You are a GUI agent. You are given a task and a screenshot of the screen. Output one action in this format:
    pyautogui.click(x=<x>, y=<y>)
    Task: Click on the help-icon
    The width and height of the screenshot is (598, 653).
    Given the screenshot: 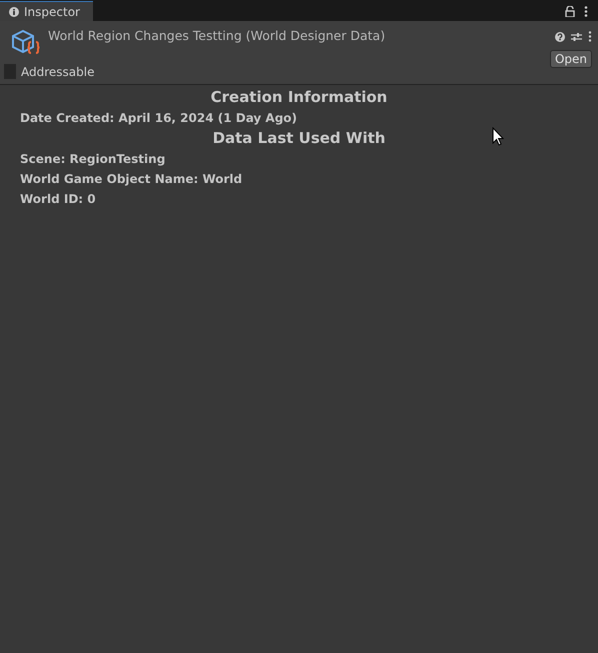 What is the action you would take?
    pyautogui.click(x=560, y=37)
    